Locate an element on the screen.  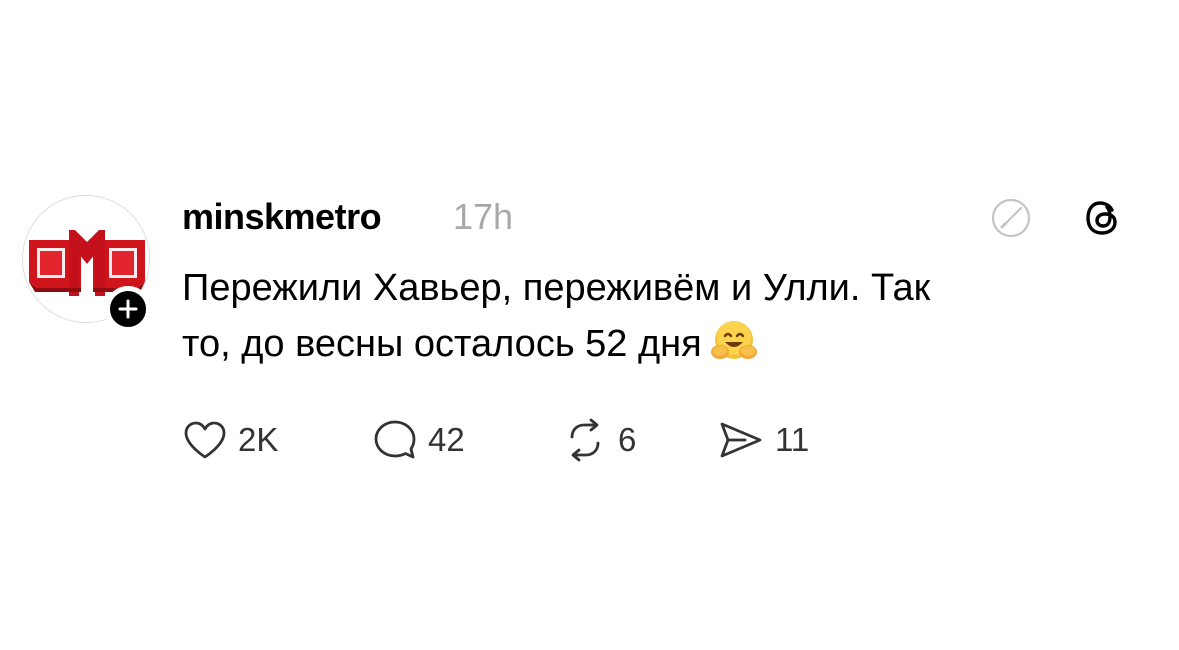
share-count: 11 is located at coordinates (792, 439).